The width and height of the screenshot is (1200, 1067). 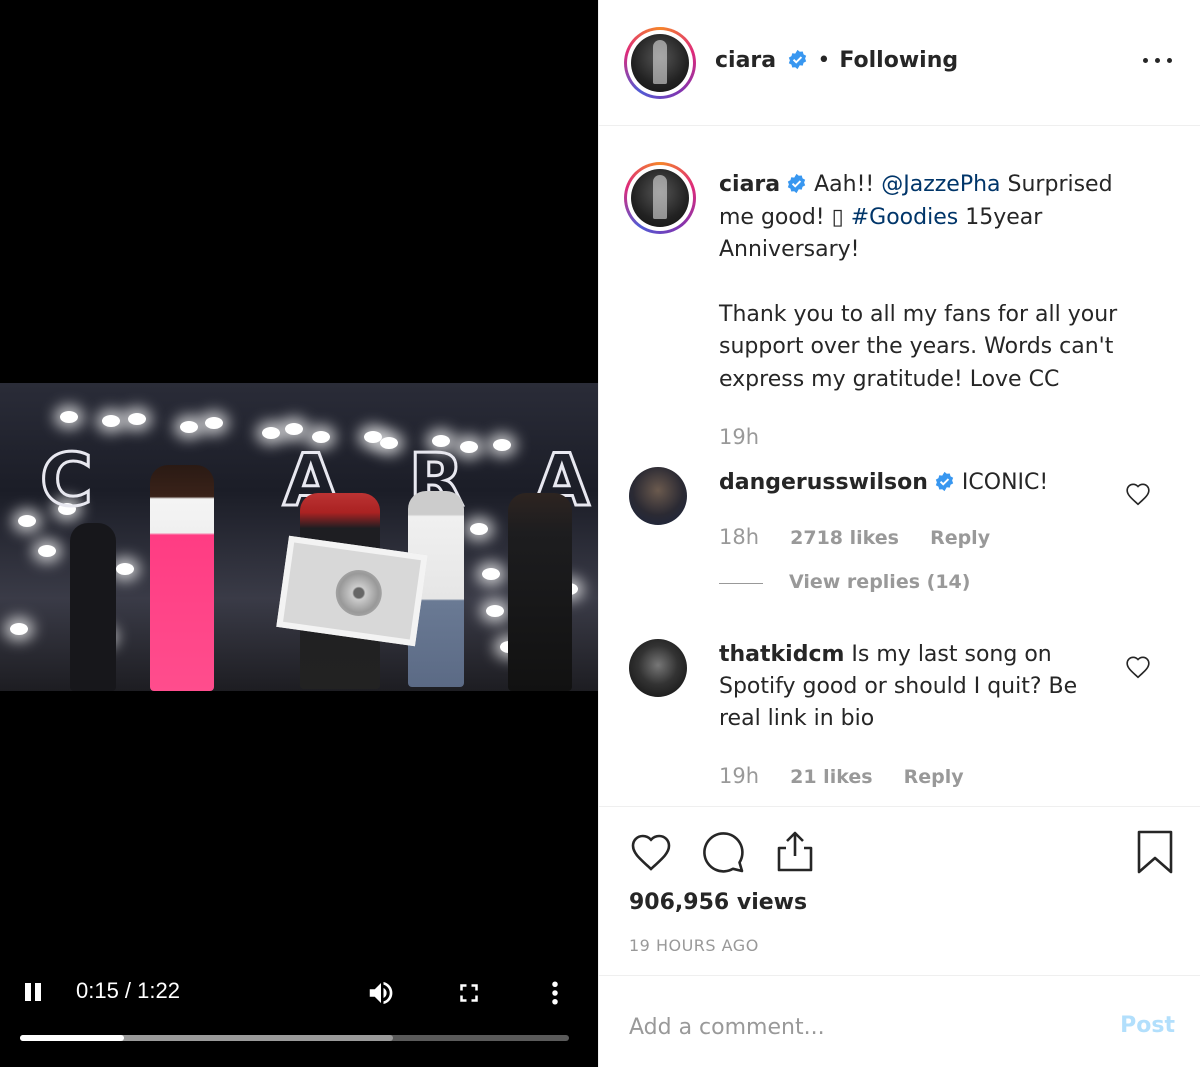 I want to click on progress-played, so click(x=72, y=1038).